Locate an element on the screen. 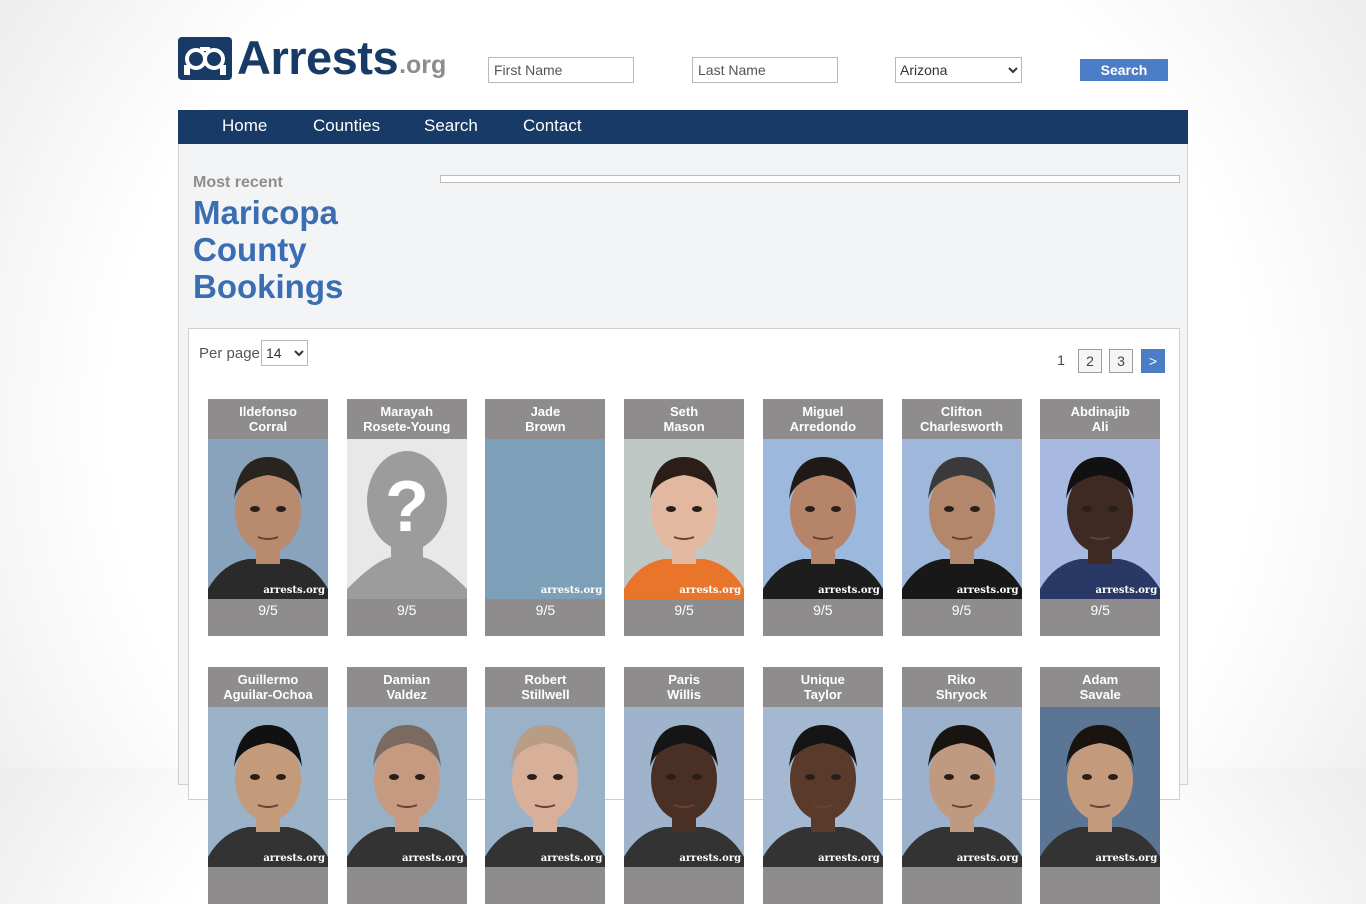 Image resolution: width=1366 pixels, height=904 pixels. booking-name: Riko Shryock is located at coordinates (962, 687).